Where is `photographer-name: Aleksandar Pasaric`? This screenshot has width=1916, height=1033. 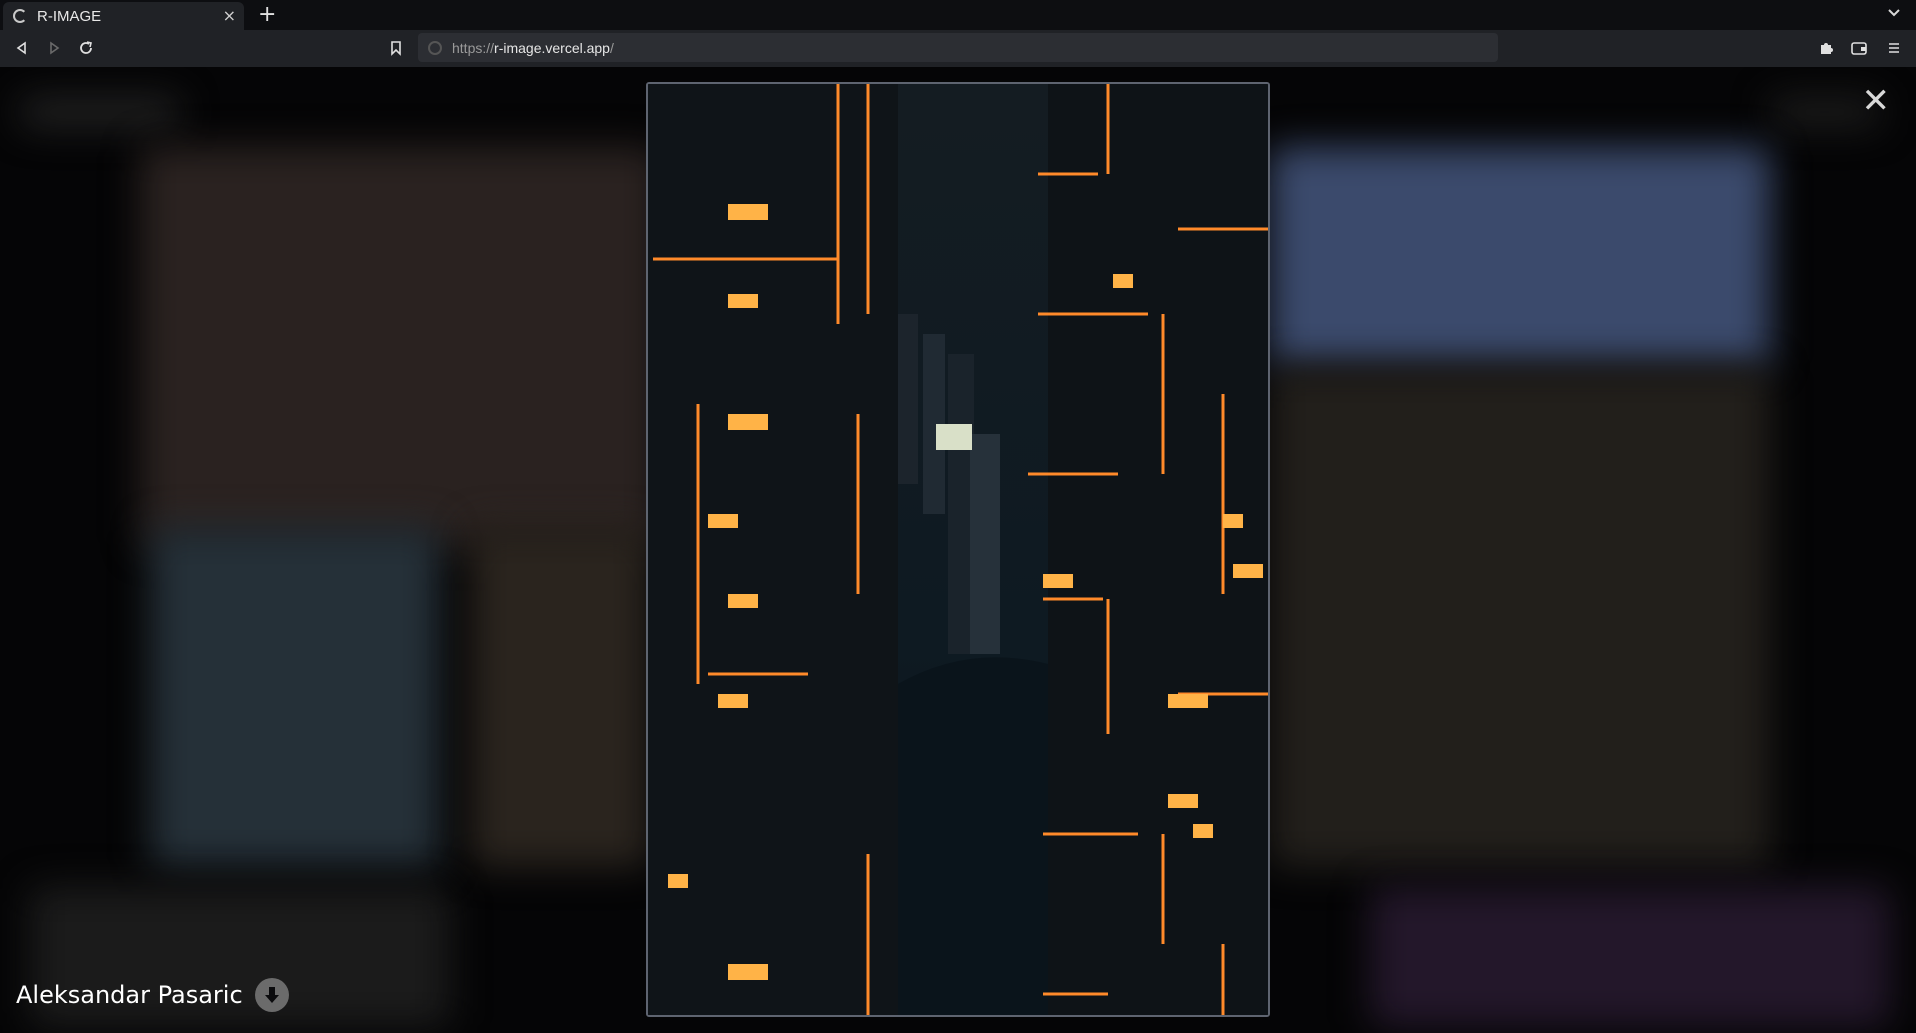 photographer-name: Aleksandar Pasaric is located at coordinates (129, 995).